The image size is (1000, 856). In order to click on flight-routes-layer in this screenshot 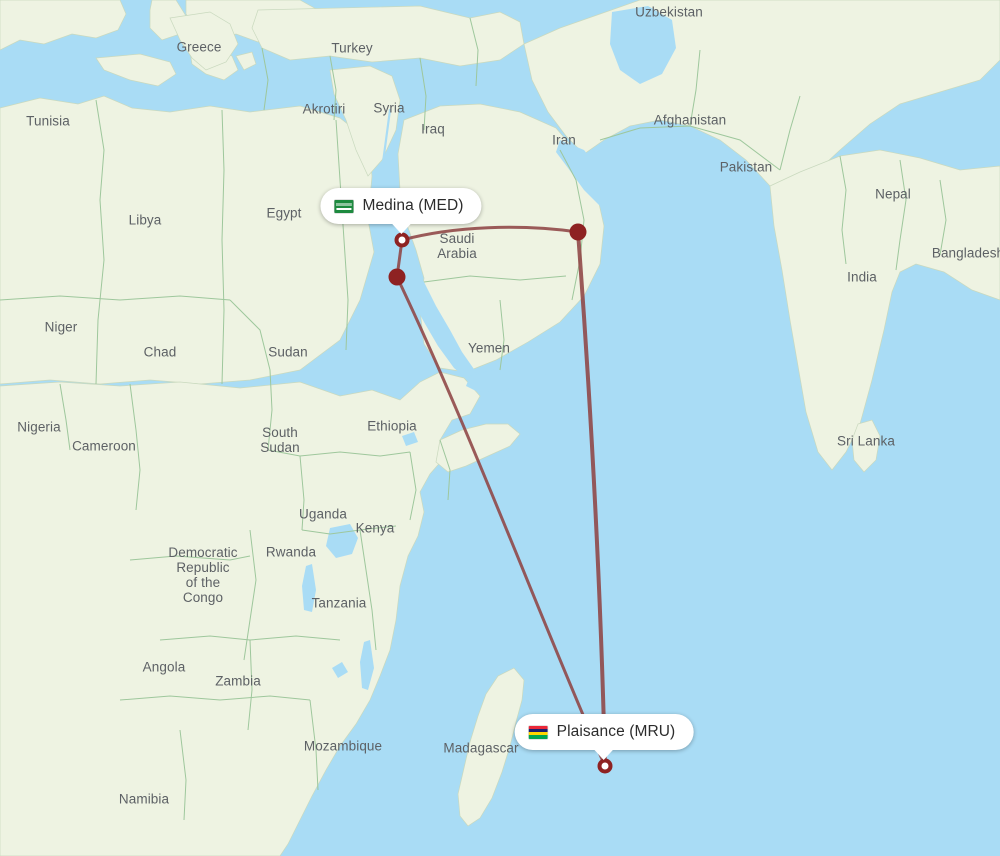, I will do `click(501, 496)`.